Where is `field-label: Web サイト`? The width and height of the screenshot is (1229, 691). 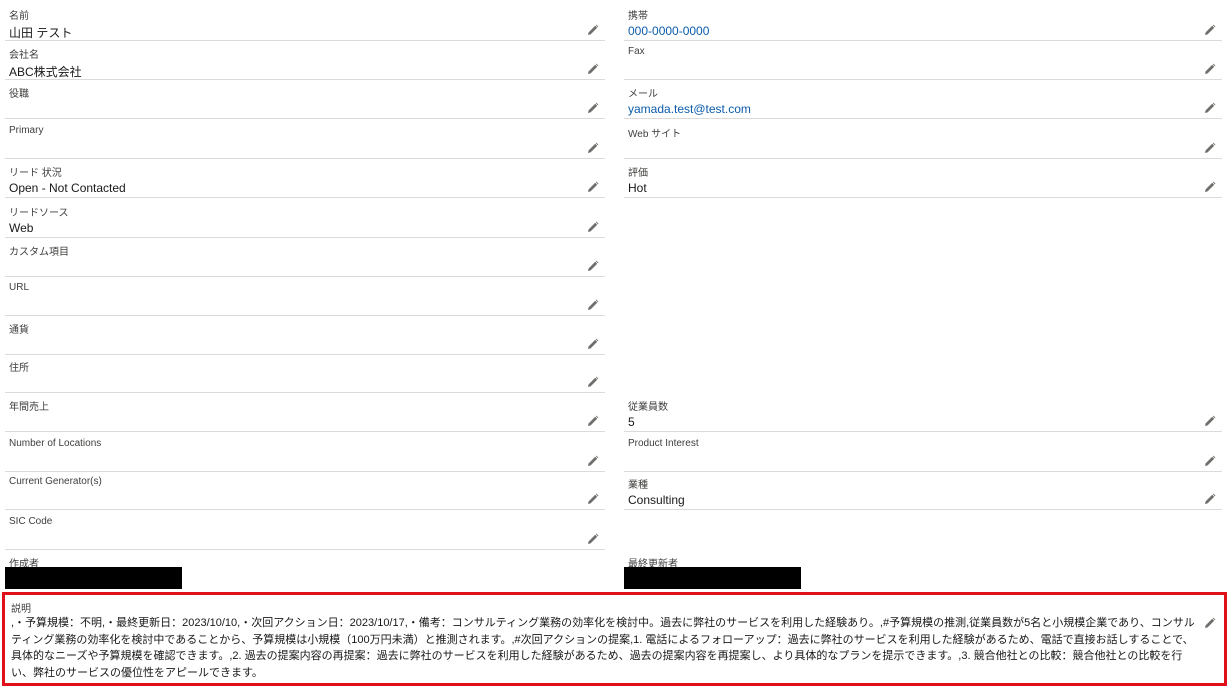 field-label: Web サイト is located at coordinates (655, 134).